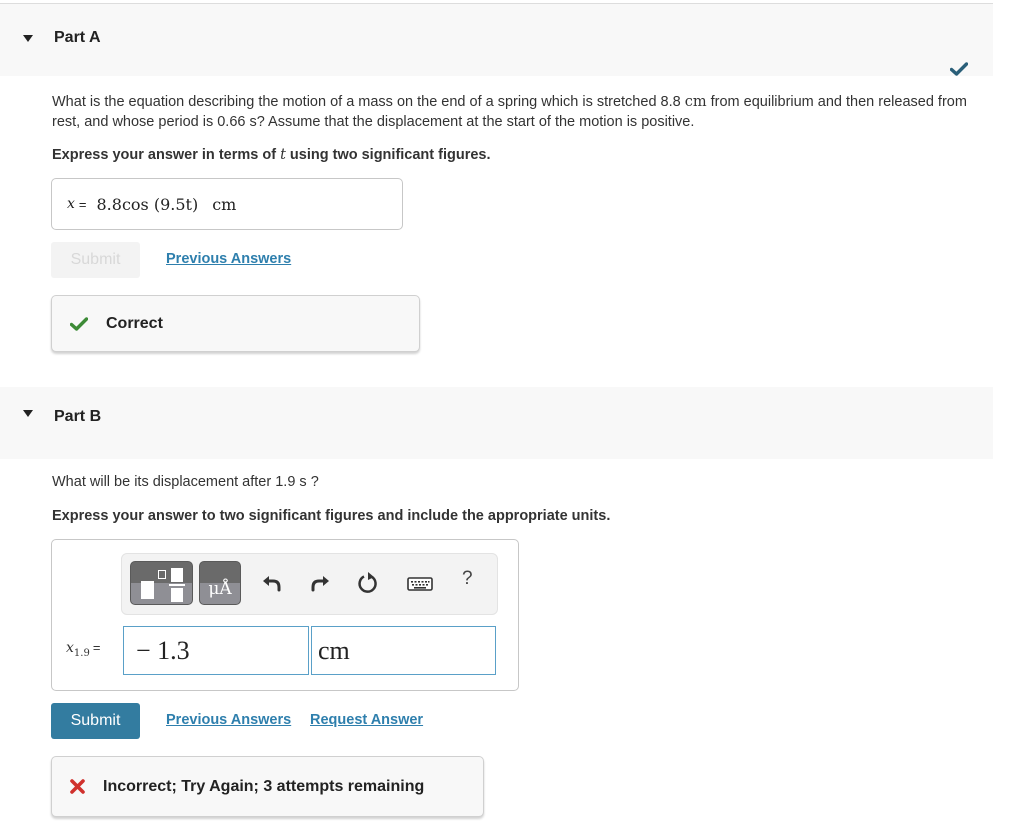 Image resolution: width=1024 pixels, height=828 pixels. Describe the element at coordinates (78, 416) in the screenshot. I see `part-b-title: Part B` at that location.